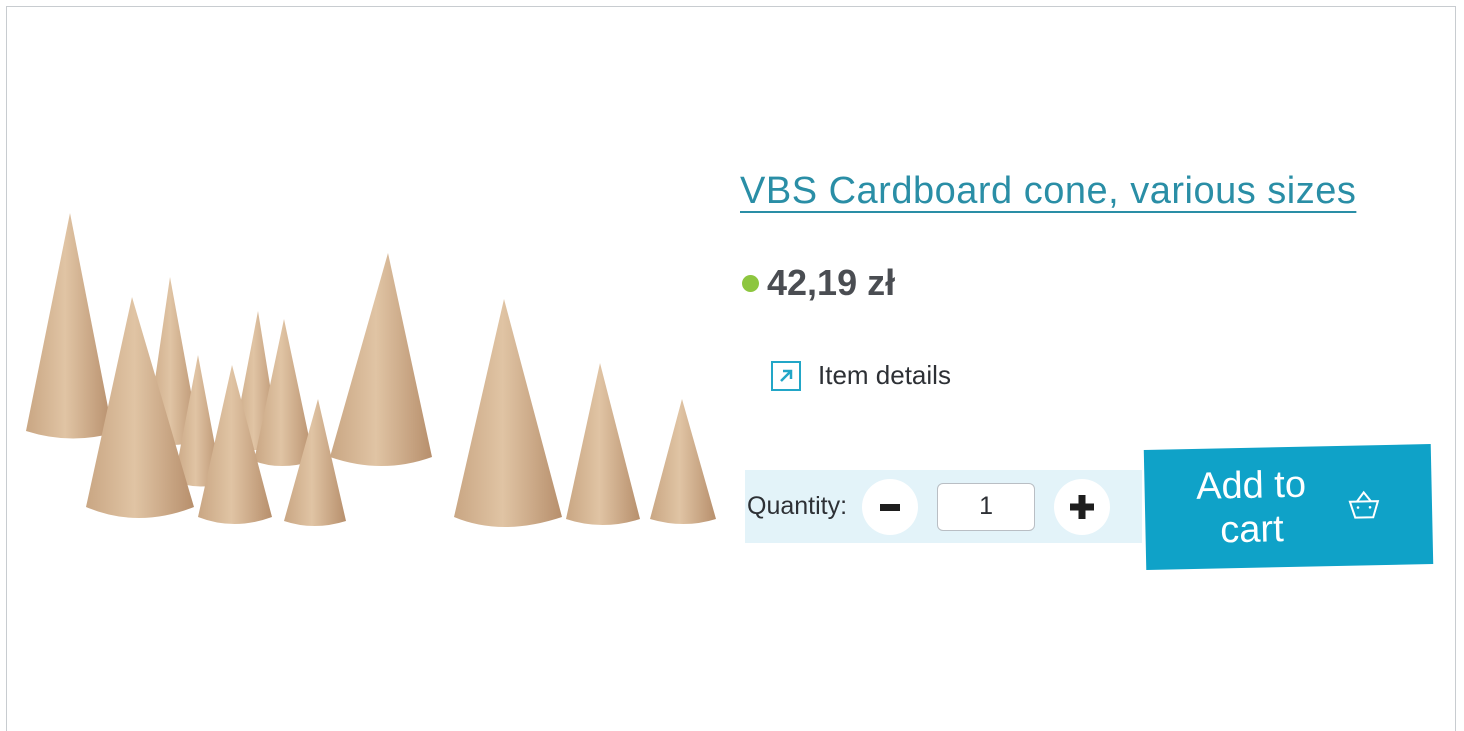 The image size is (1464, 731). I want to click on stock-status-dot, so click(750, 283).